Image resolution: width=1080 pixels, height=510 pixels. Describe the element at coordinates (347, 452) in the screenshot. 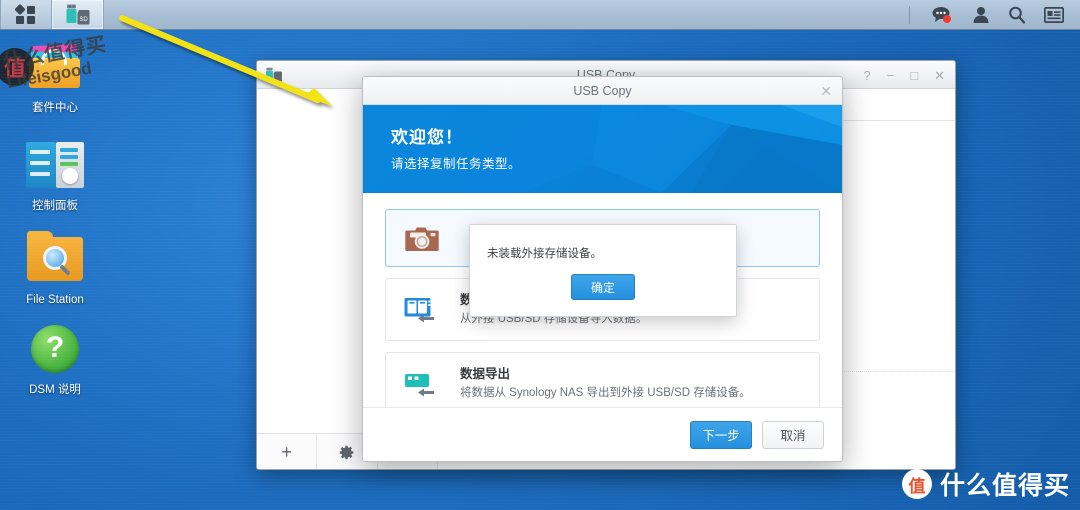

I see `gear-icon` at that location.